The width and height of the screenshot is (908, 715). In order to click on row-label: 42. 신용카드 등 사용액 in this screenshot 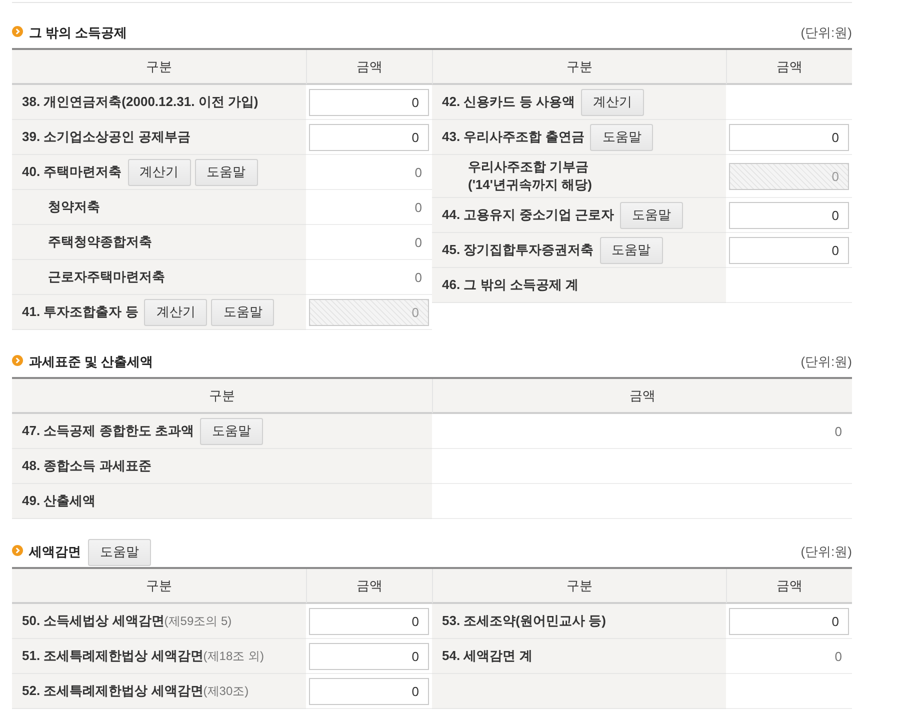, I will do `click(508, 102)`.